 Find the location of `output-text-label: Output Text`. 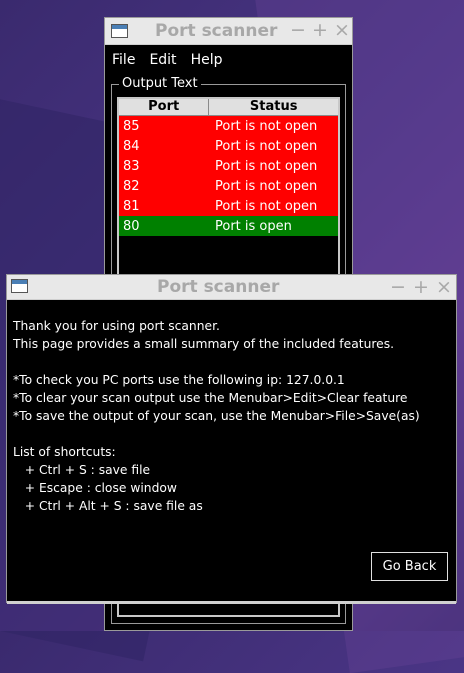

output-text-label: Output Text is located at coordinates (160, 83).